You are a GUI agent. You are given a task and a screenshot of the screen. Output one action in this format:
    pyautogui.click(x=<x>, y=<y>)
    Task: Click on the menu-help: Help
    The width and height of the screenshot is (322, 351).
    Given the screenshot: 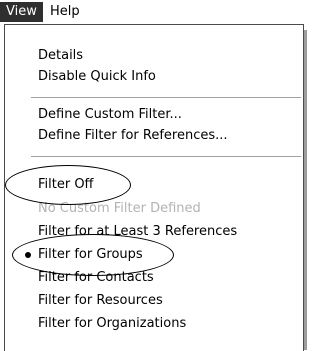 What is the action you would take?
    pyautogui.click(x=65, y=12)
    